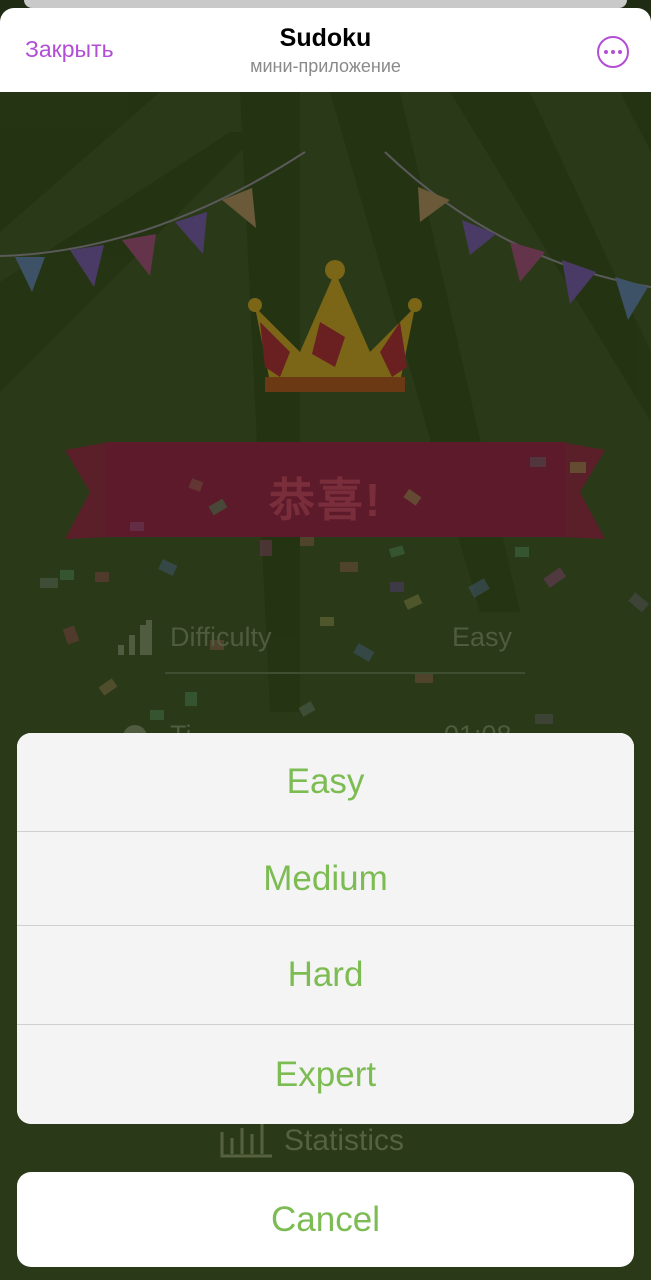 The height and width of the screenshot is (1280, 651). What do you see at coordinates (325, 1074) in the screenshot?
I see `option-expert: Expert` at bounding box center [325, 1074].